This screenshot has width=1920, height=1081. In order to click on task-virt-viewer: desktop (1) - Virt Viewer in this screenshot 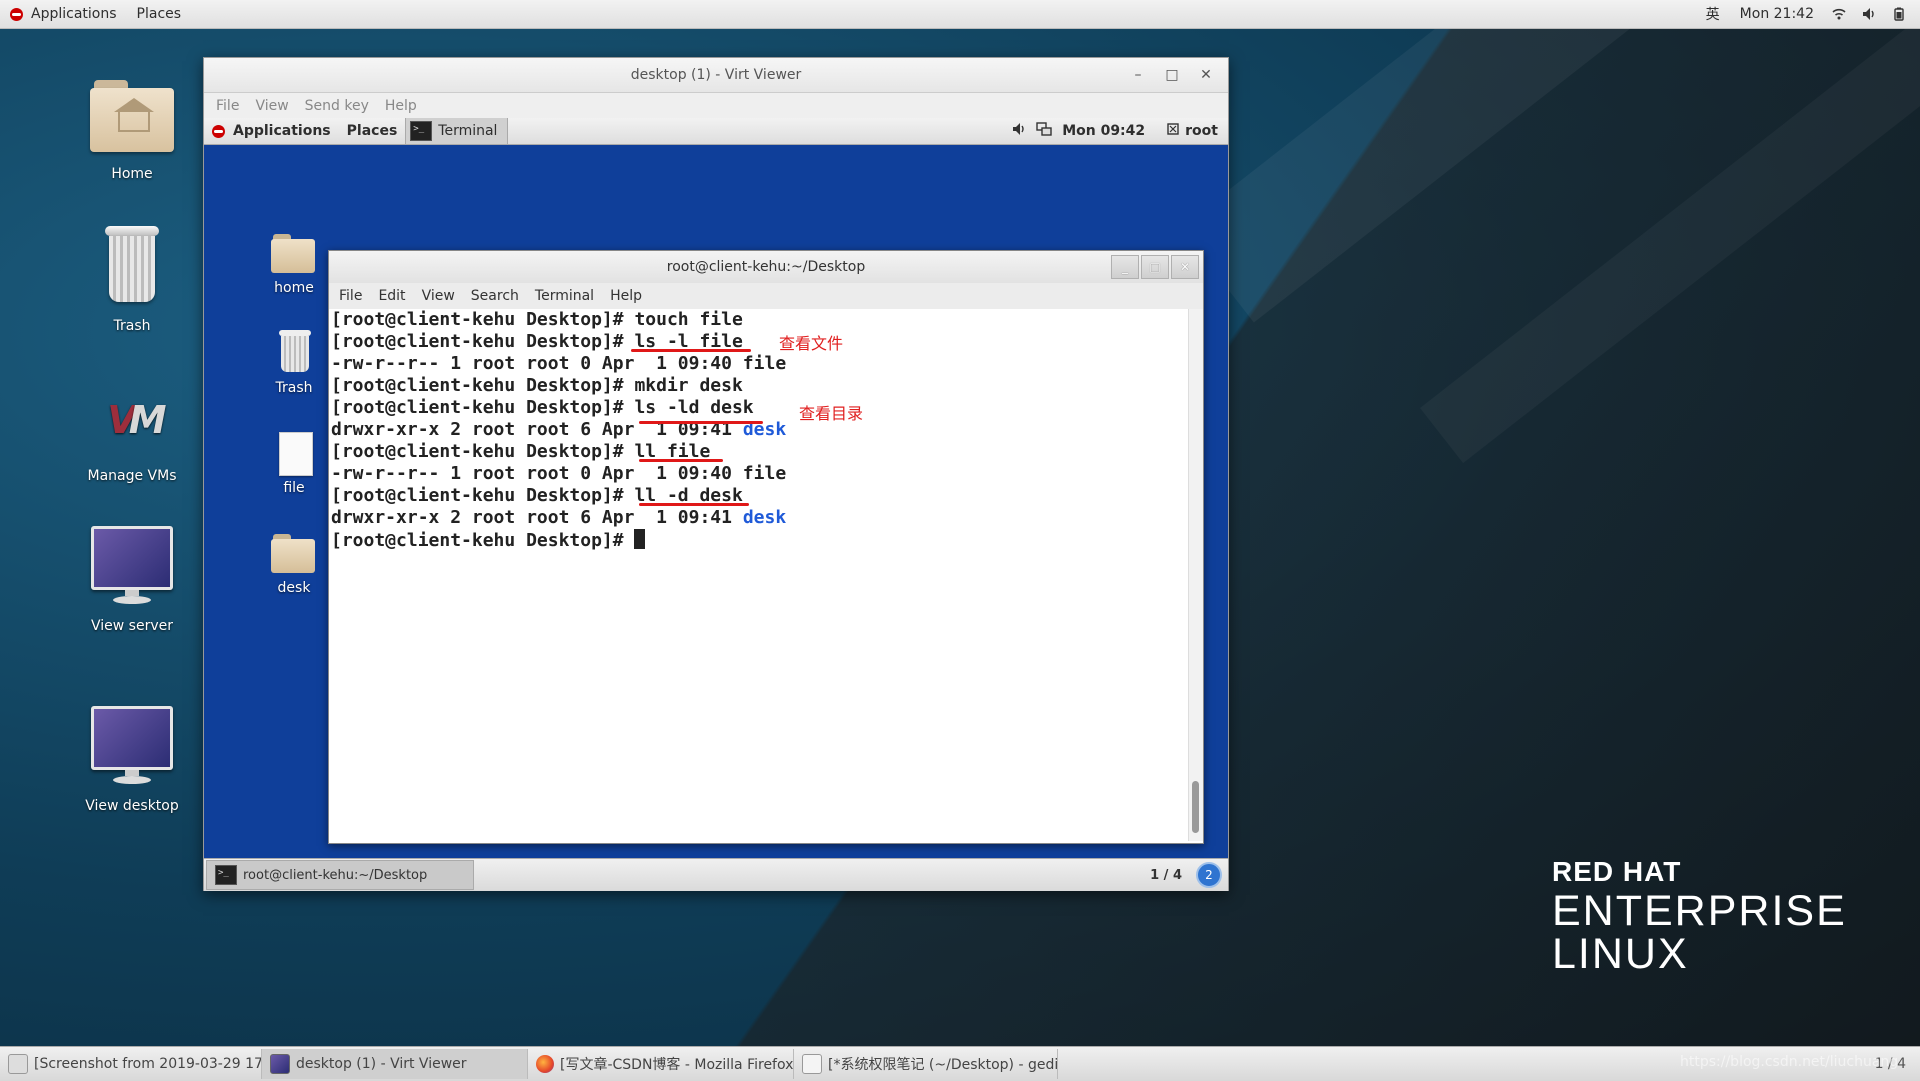, I will do `click(395, 1064)`.